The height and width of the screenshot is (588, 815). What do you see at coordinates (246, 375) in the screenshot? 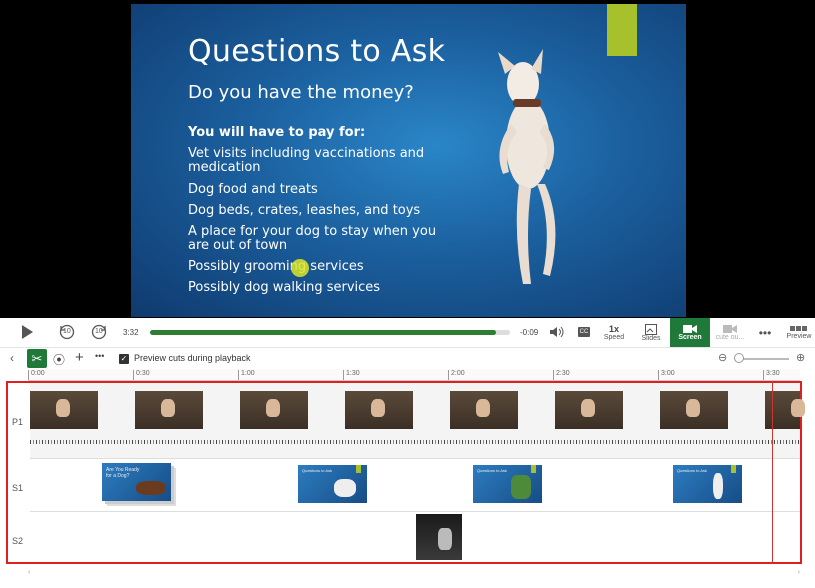
I see `ruler-tick: 1:00` at bounding box center [246, 375].